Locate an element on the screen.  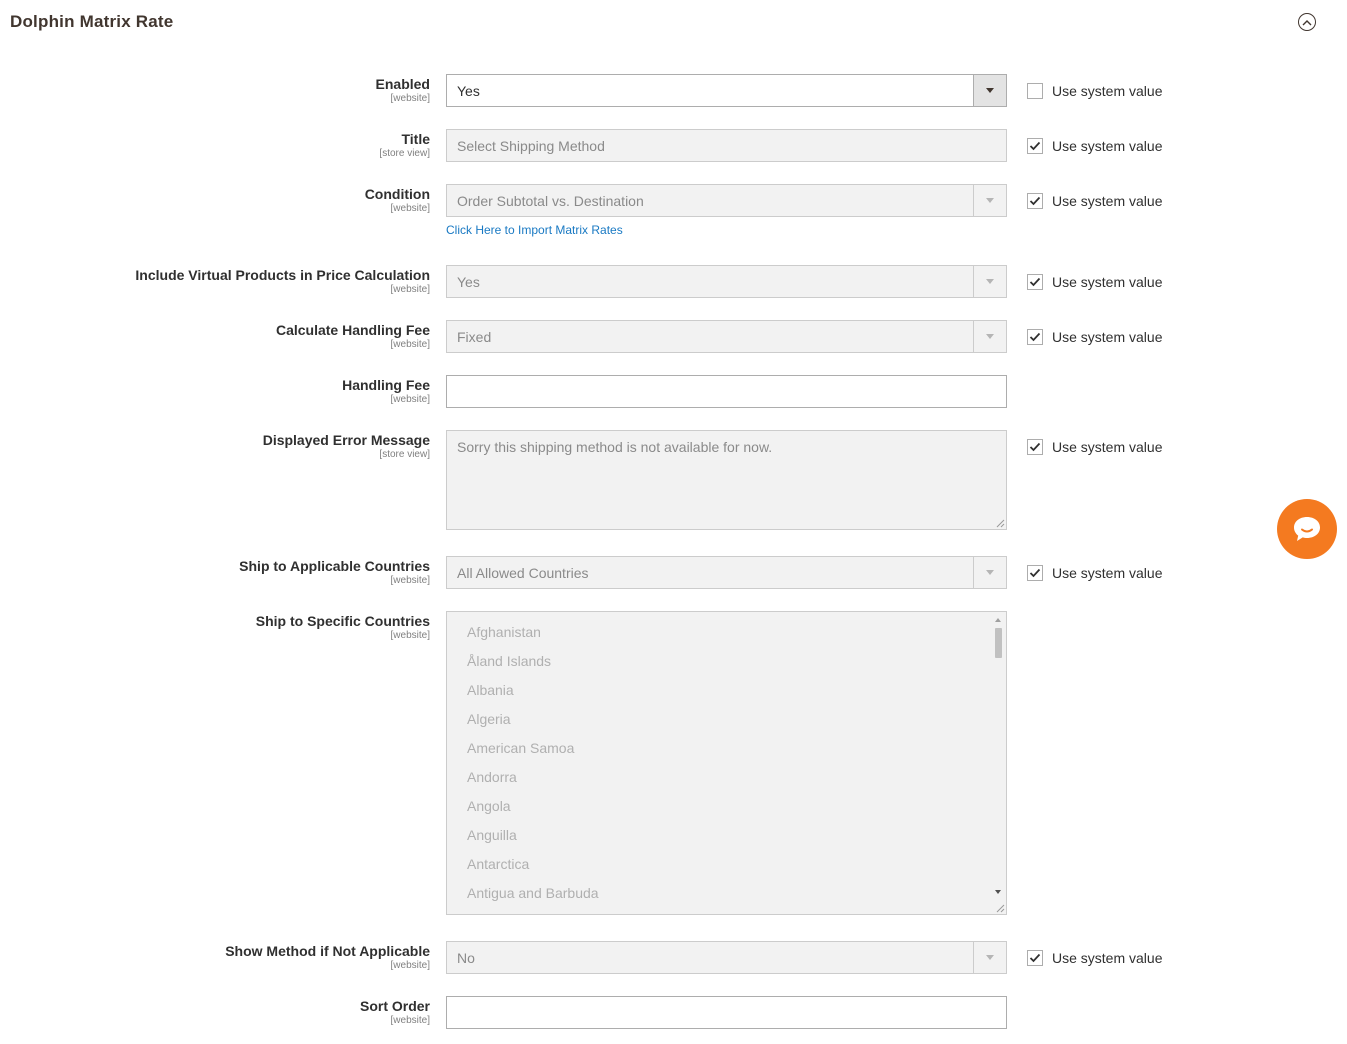
include-virtual-scope: [website] is located at coordinates (410, 289).